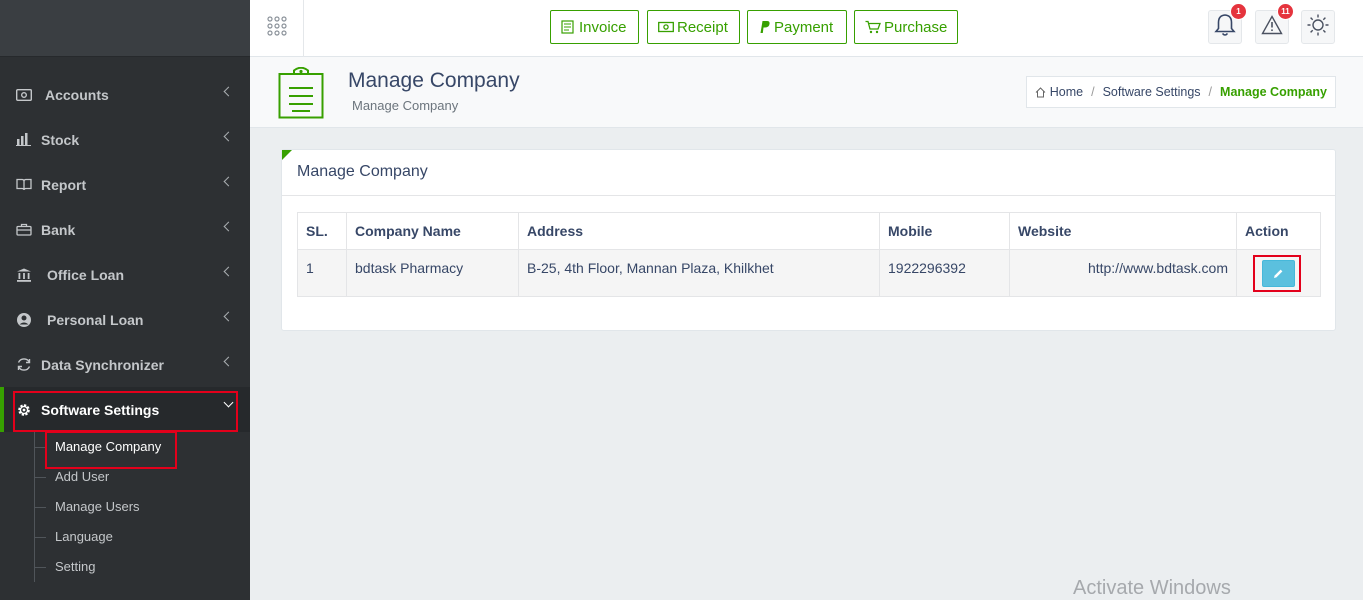  I want to click on column-header-company-name: Company Name, so click(432, 231).